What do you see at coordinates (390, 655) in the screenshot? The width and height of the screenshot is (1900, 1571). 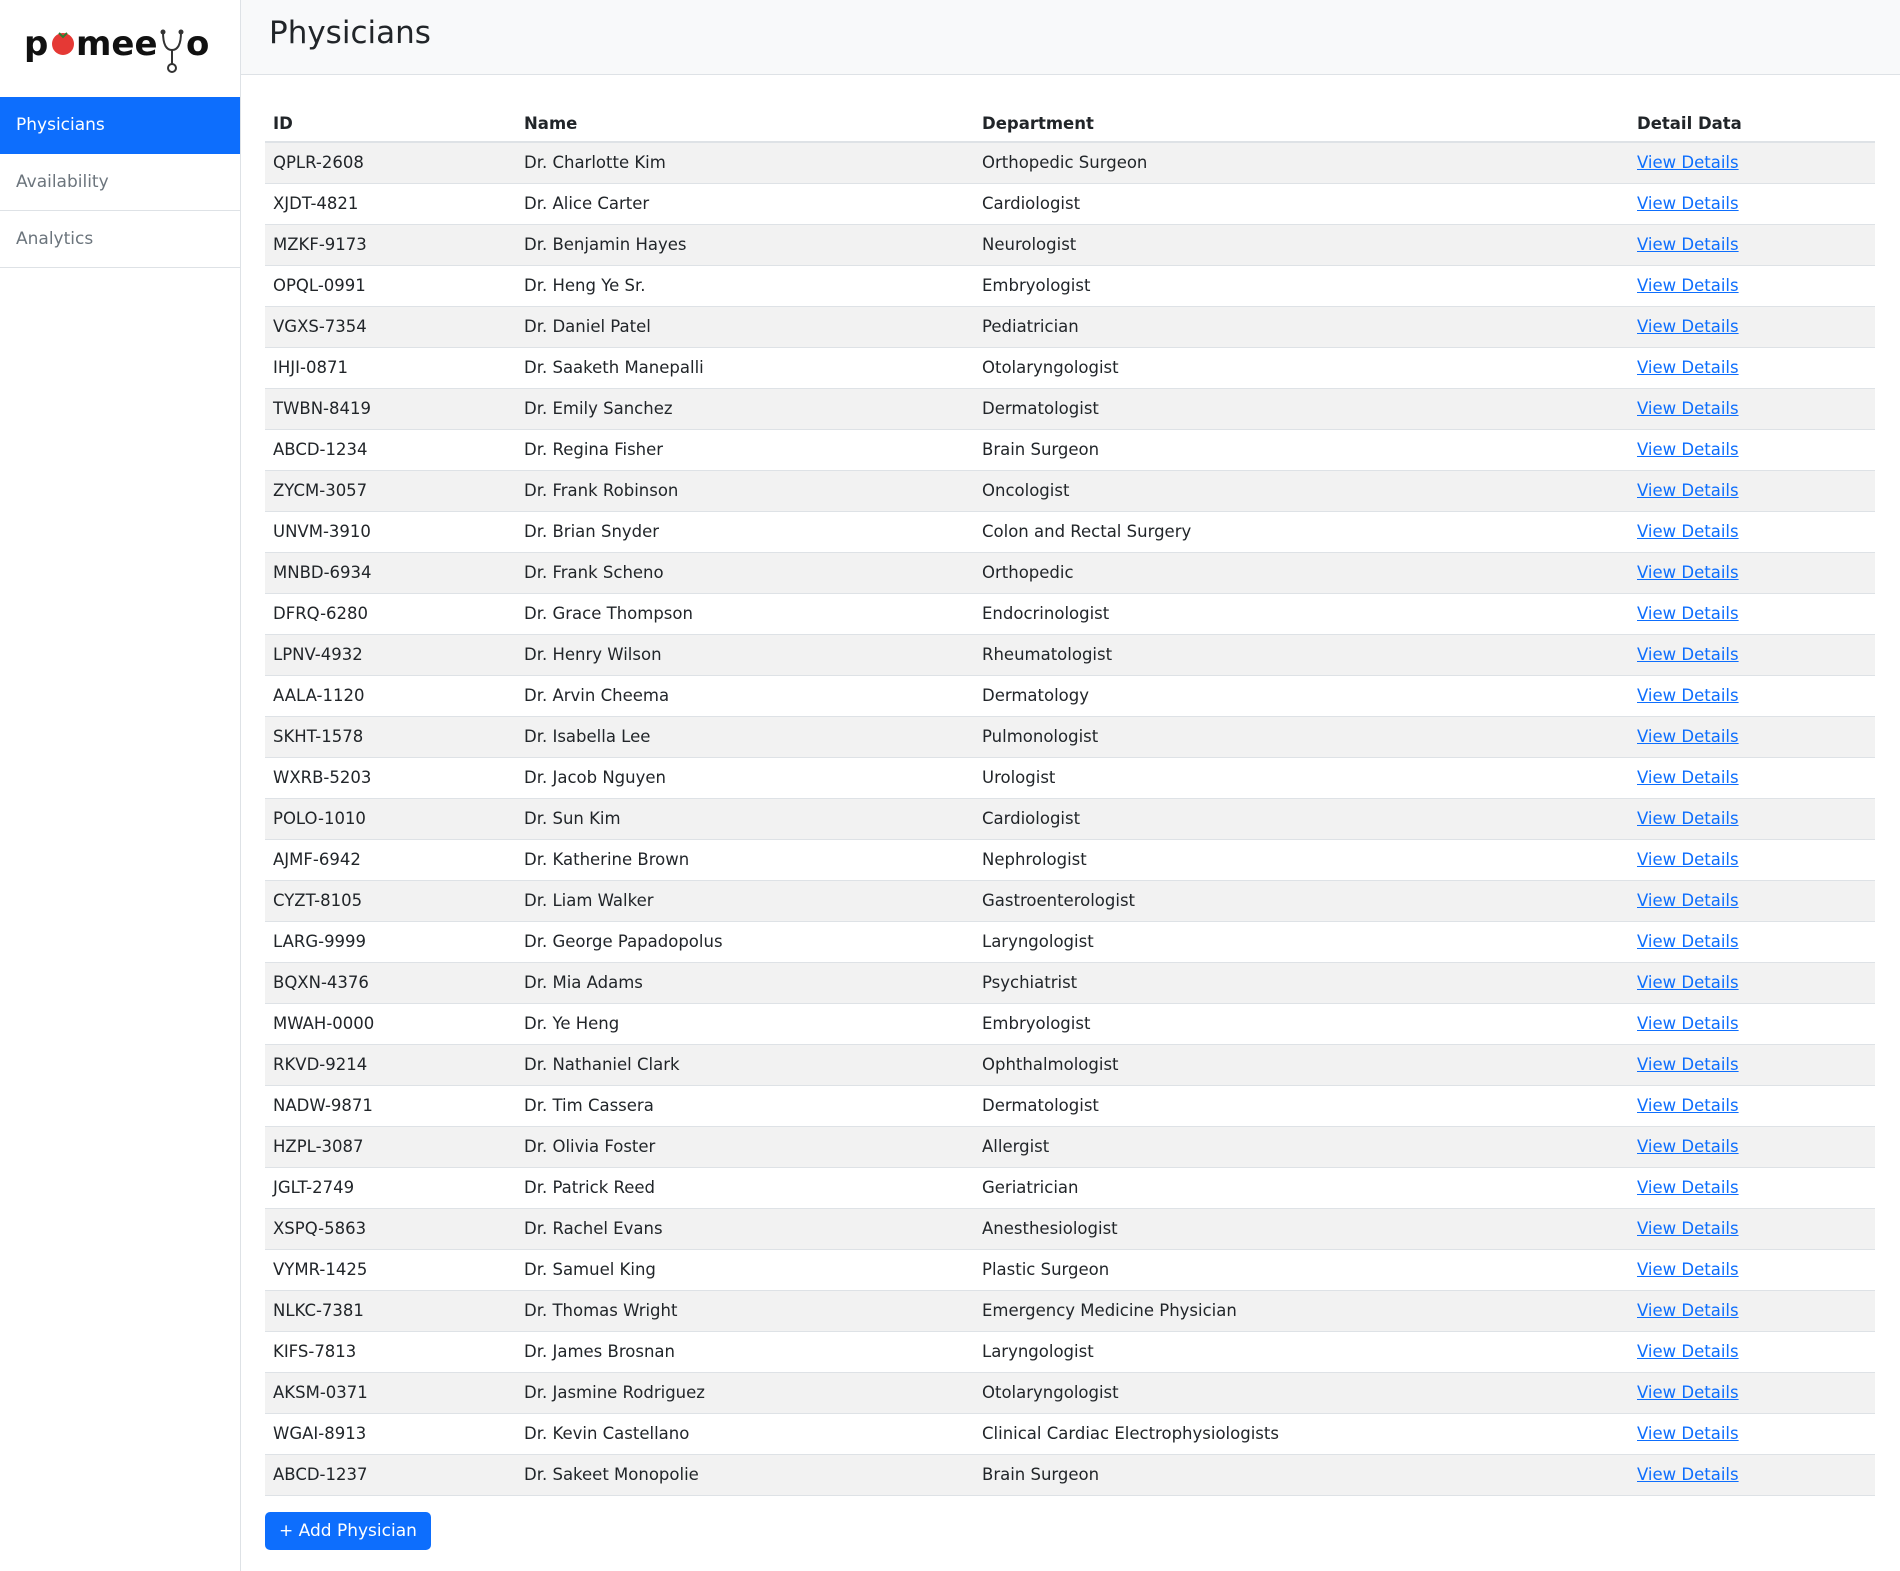 I see `physician-id-cell: LPNV-4932` at bounding box center [390, 655].